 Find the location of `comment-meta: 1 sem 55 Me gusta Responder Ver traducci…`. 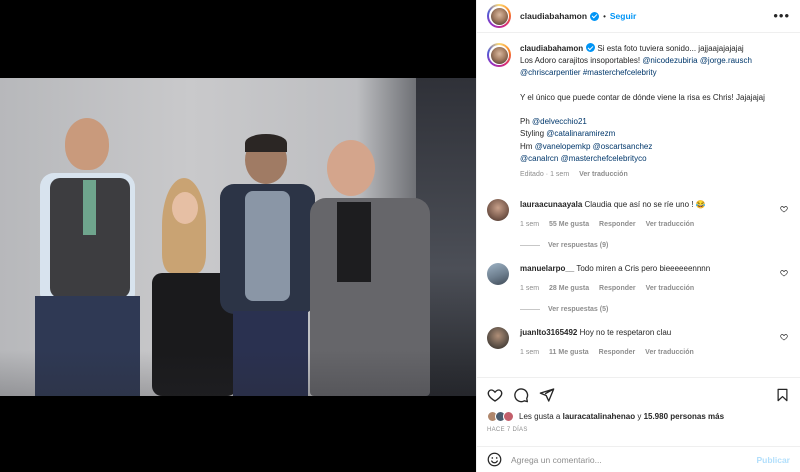

comment-meta: 1 sem 55 Me gusta Responder Ver traducci… is located at coordinates (650, 225).